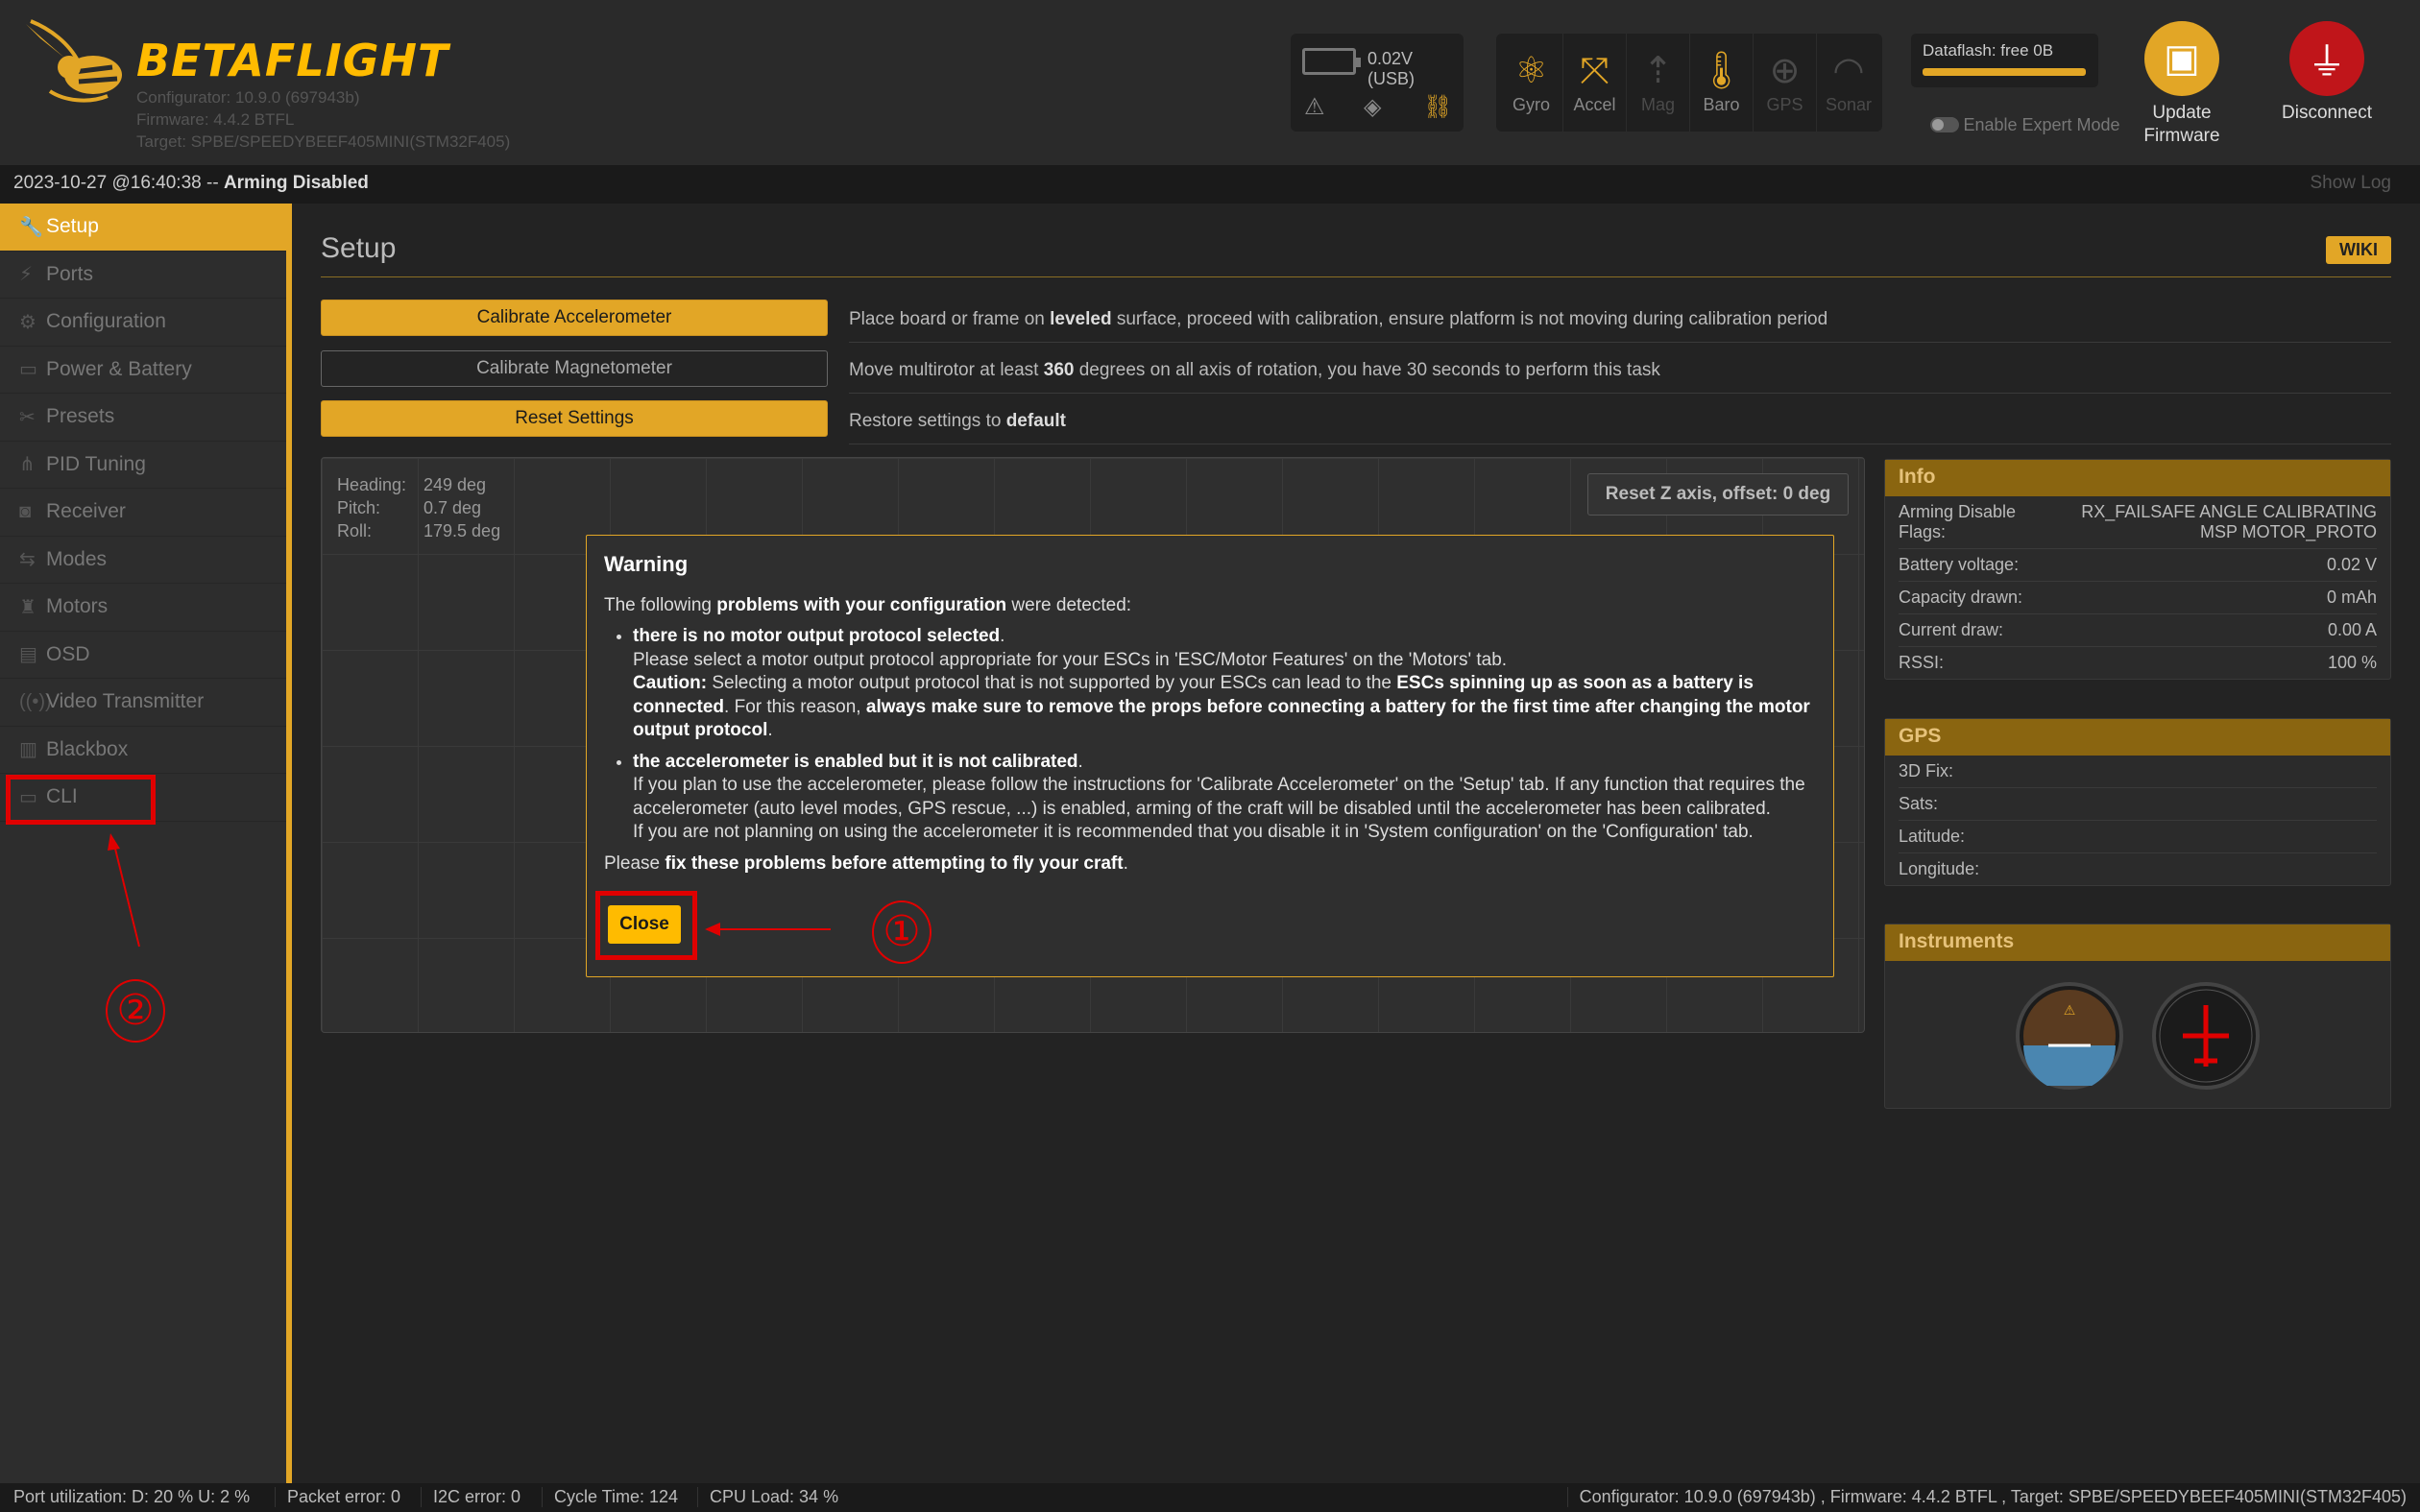 This screenshot has width=2420, height=1512. Describe the element at coordinates (28, 322) in the screenshot. I see `gear-icon: ⚙` at that location.